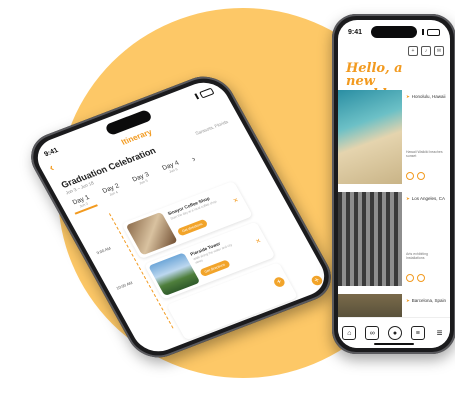 The height and width of the screenshot is (412, 455). I want to click on post-location: ➤ Honolulu, Hawaii, so click(426, 97).